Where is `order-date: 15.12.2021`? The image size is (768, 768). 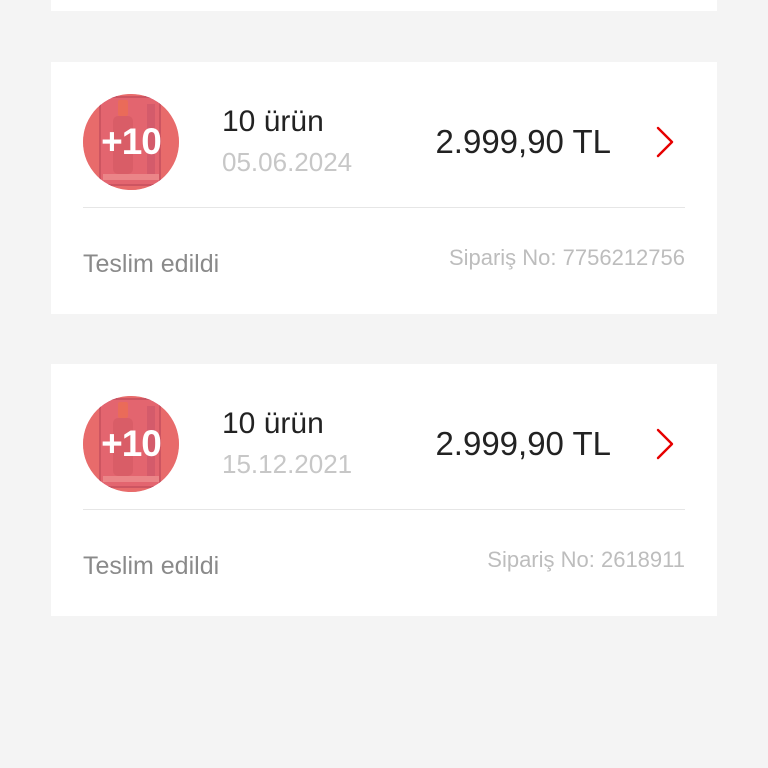 order-date: 15.12.2021 is located at coordinates (287, 464).